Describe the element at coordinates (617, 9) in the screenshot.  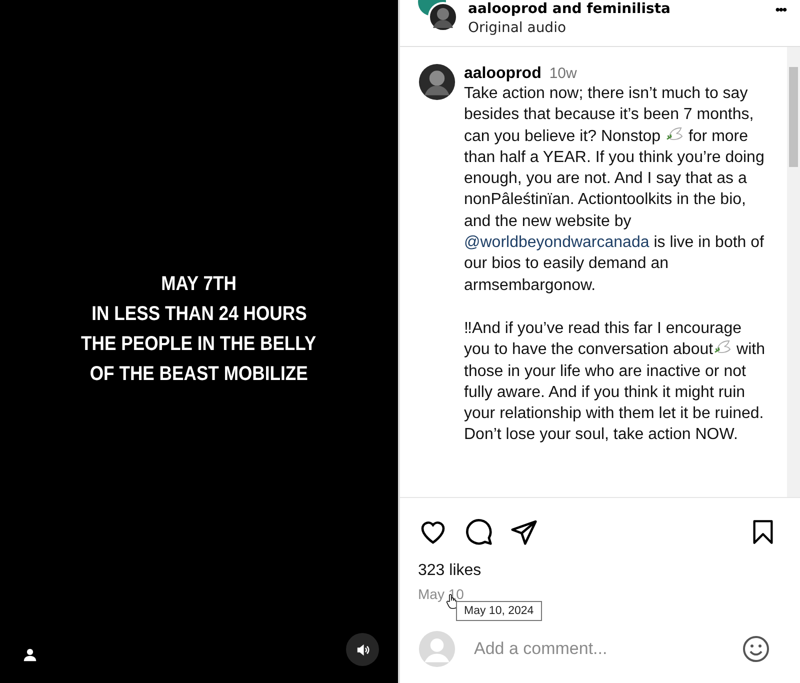
I see `post-authors: aalooprod and feminilista` at that location.